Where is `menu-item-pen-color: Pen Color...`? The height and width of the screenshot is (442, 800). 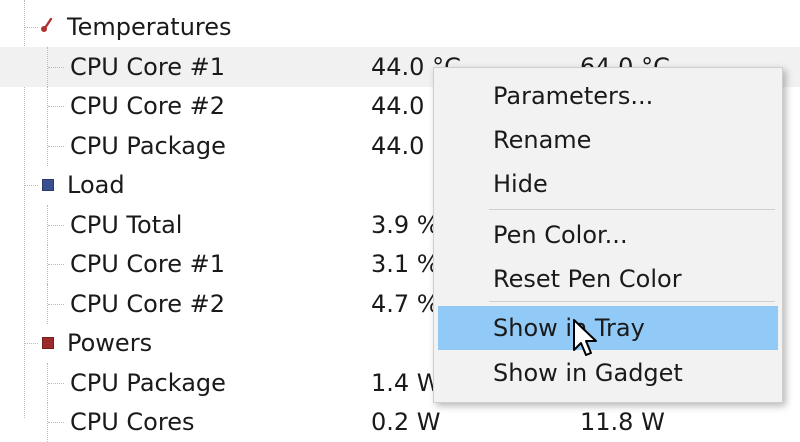
menu-item-pen-color: Pen Color... is located at coordinates (608, 235).